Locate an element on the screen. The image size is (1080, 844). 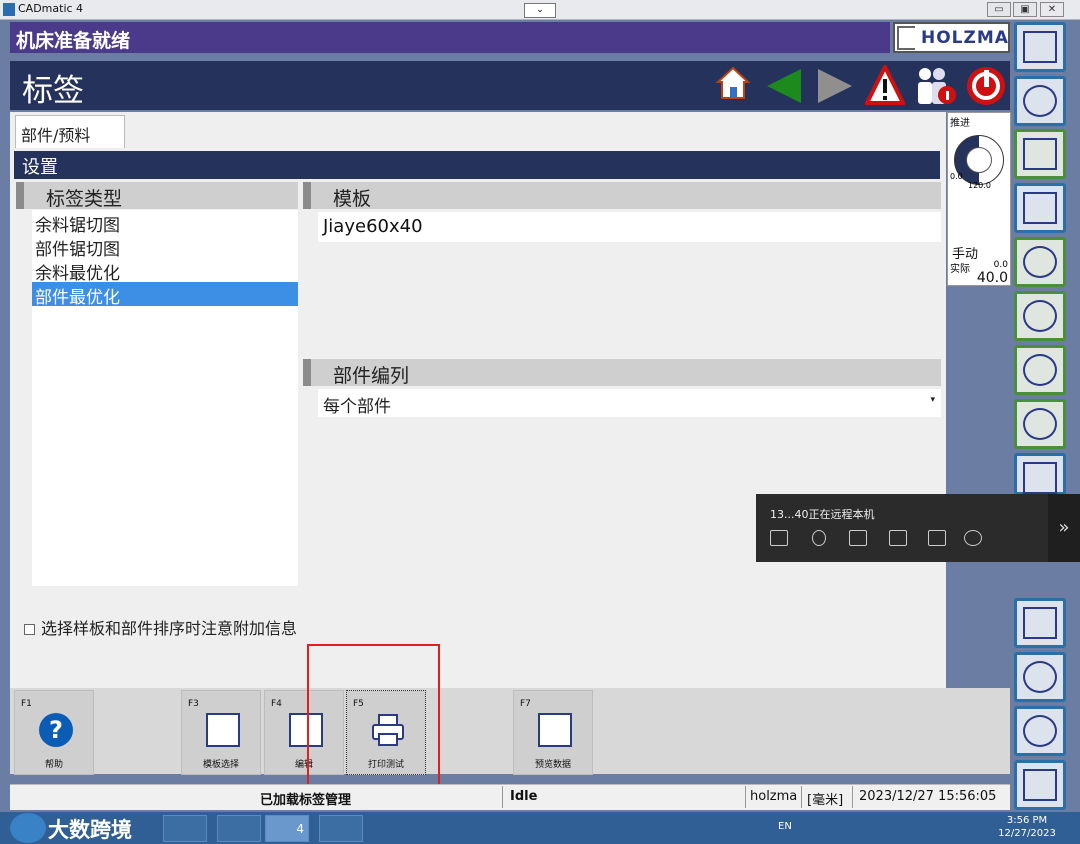
saw-settings-icon is located at coordinates (1040, 101).